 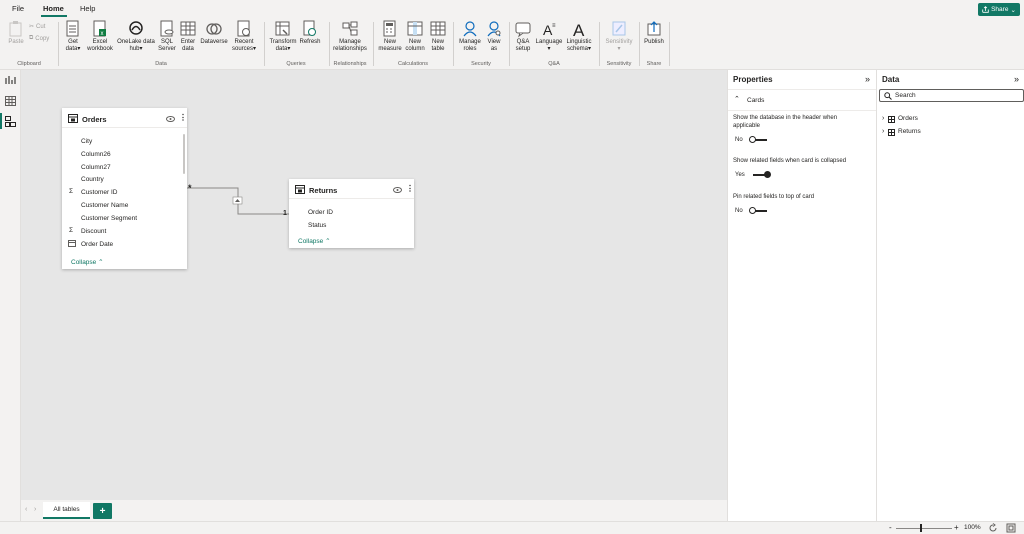 I want to click on scroll-right-icon: ›, so click(x=35, y=509).